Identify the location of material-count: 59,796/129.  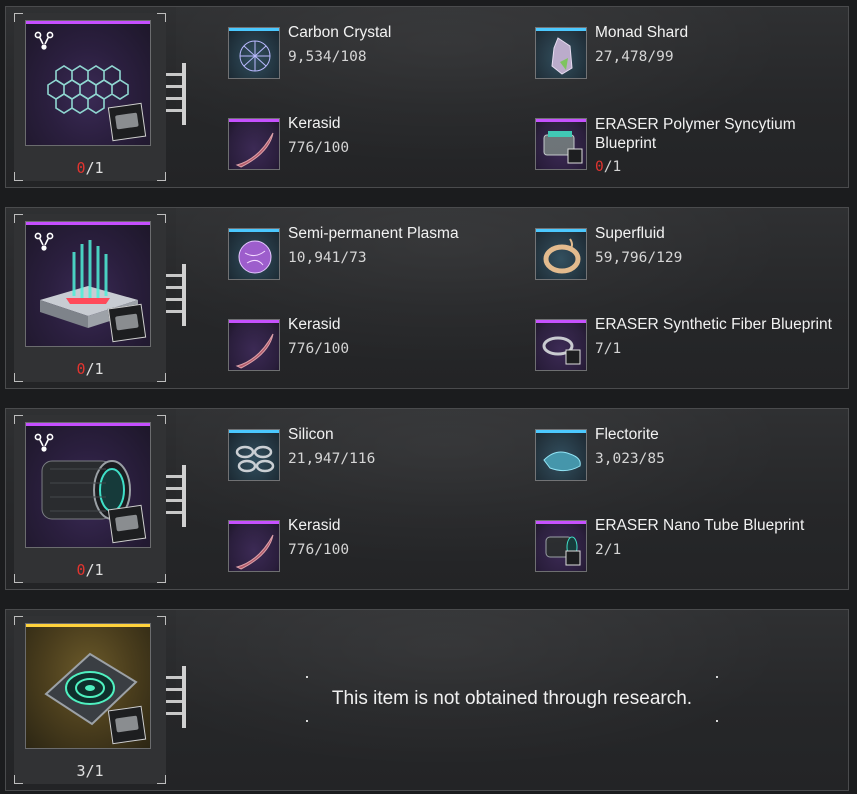
(639, 258).